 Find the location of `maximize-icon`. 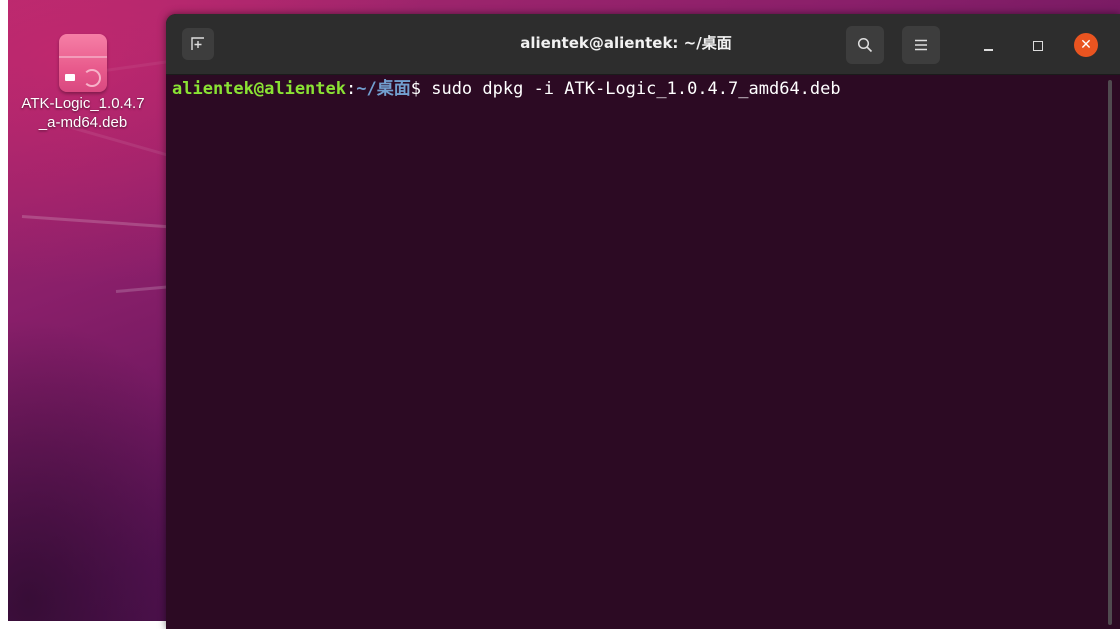

maximize-icon is located at coordinates (1038, 46).